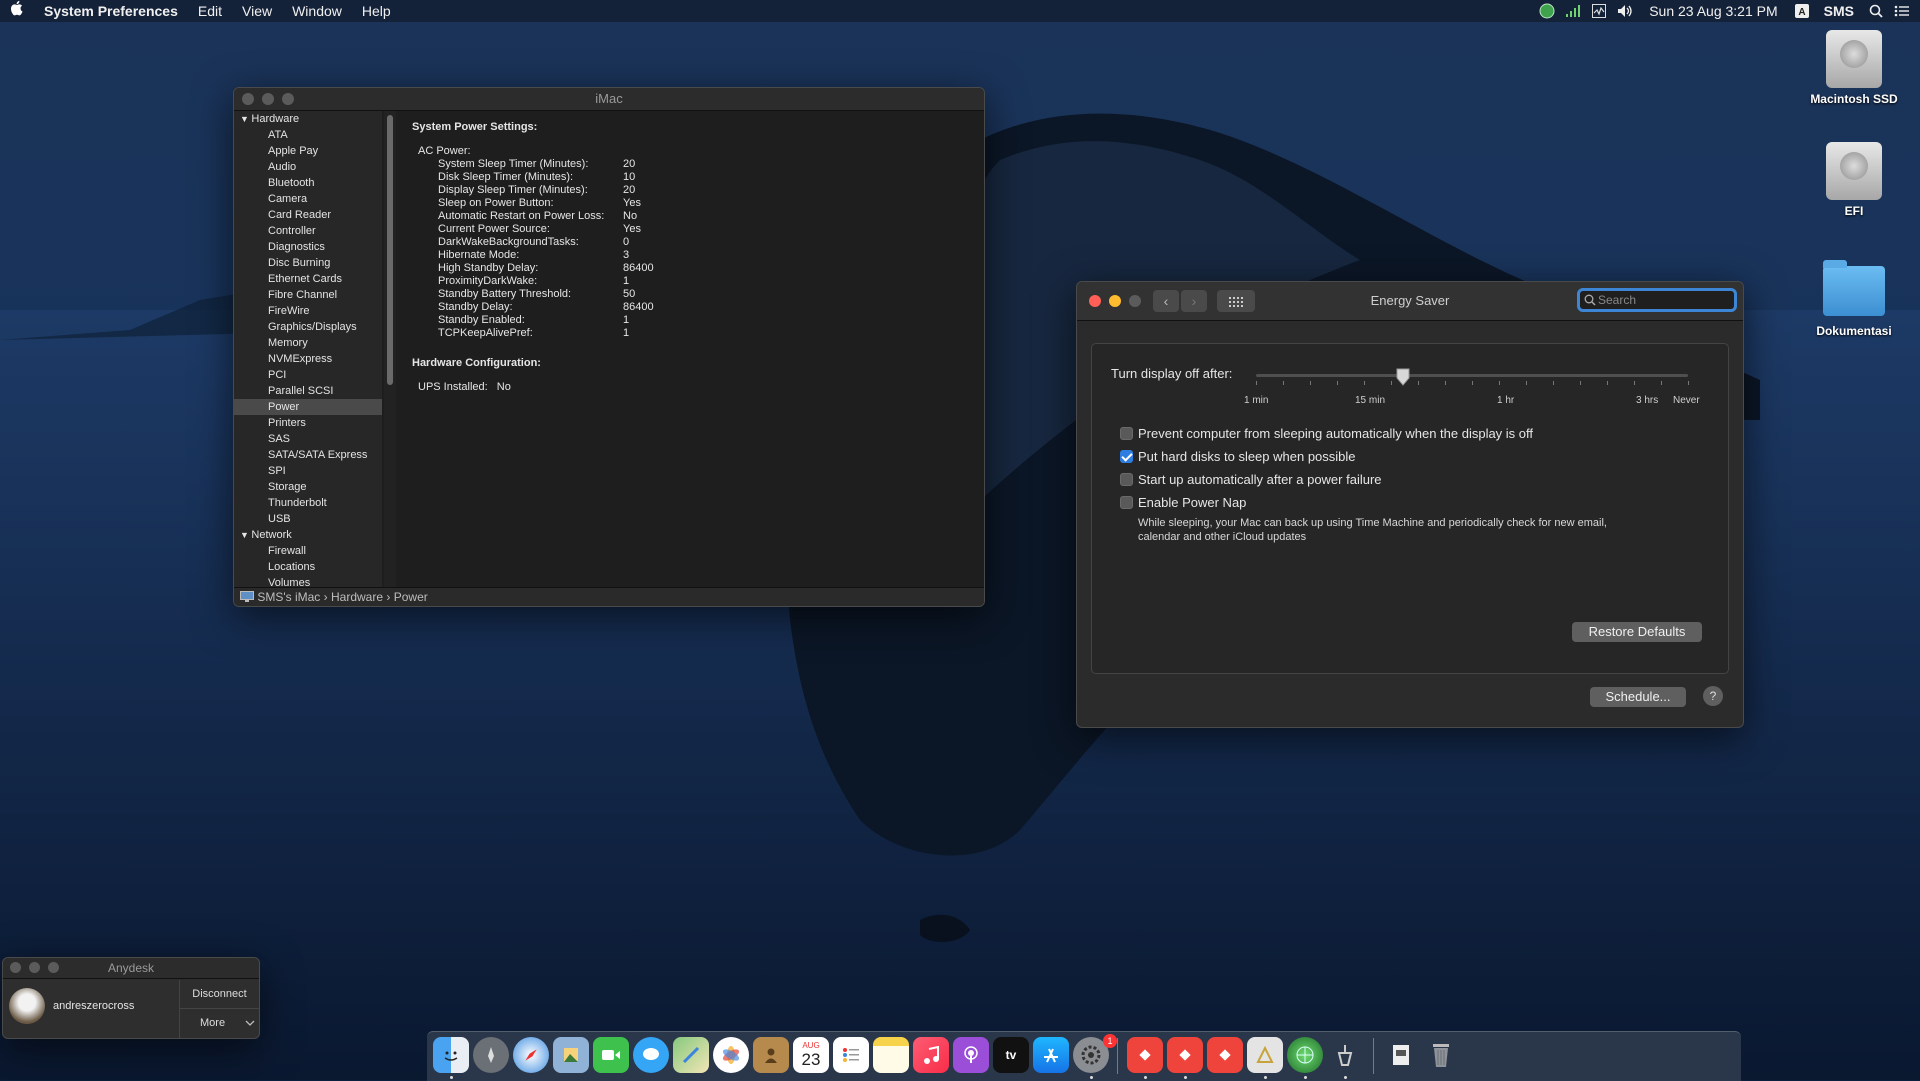 This screenshot has width=1920, height=1081. Describe the element at coordinates (571, 1055) in the screenshot. I see `preview-icon` at that location.